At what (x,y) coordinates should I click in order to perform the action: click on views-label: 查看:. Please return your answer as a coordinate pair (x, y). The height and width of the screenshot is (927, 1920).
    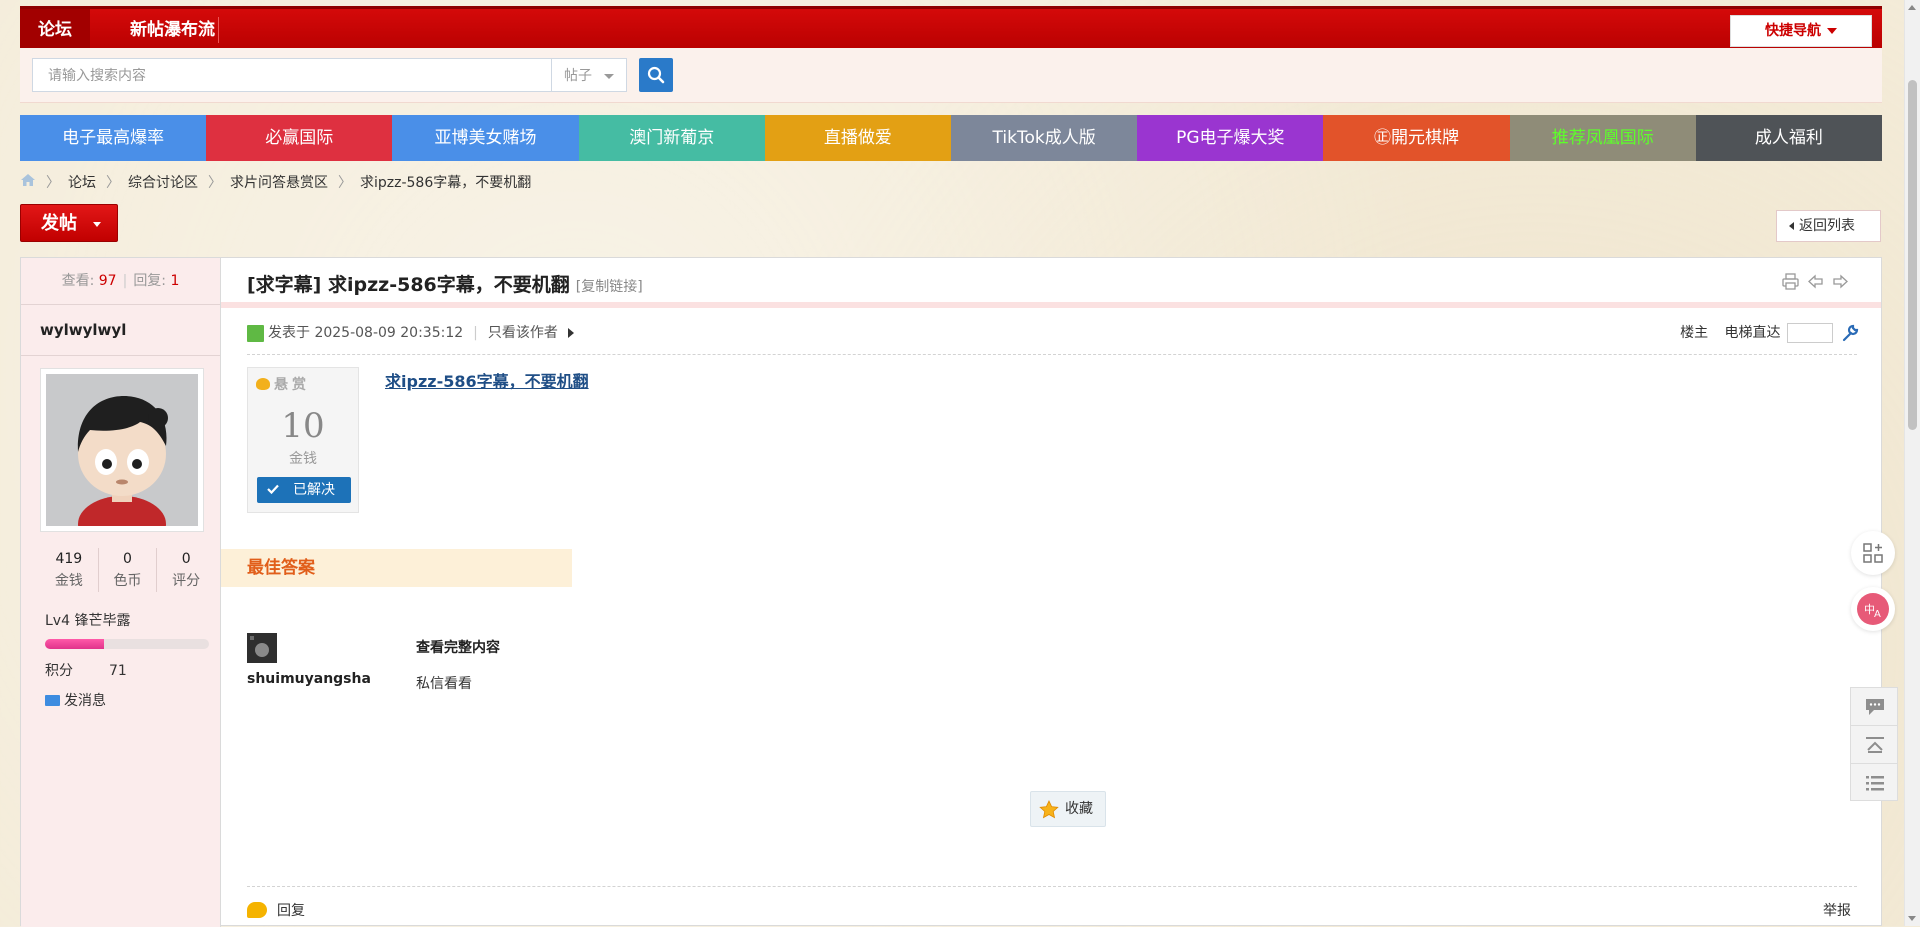
    Looking at the image, I should click on (78, 281).